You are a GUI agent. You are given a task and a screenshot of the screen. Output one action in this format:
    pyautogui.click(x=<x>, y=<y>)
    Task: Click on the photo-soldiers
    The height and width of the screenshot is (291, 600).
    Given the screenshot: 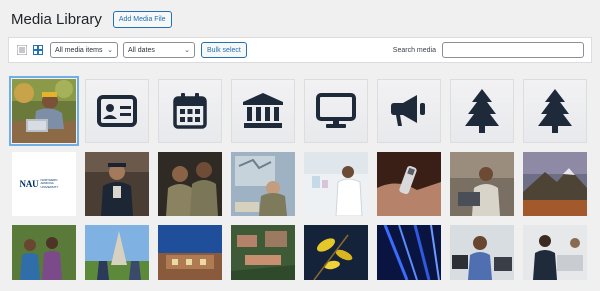 What is the action you would take?
    pyautogui.click(x=190, y=184)
    